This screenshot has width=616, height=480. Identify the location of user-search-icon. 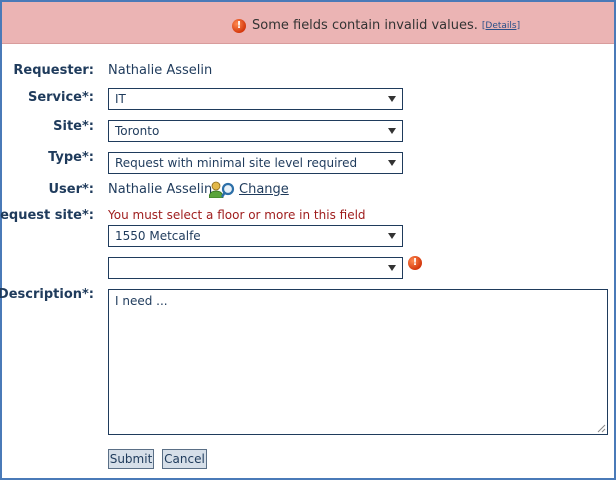
(222, 189).